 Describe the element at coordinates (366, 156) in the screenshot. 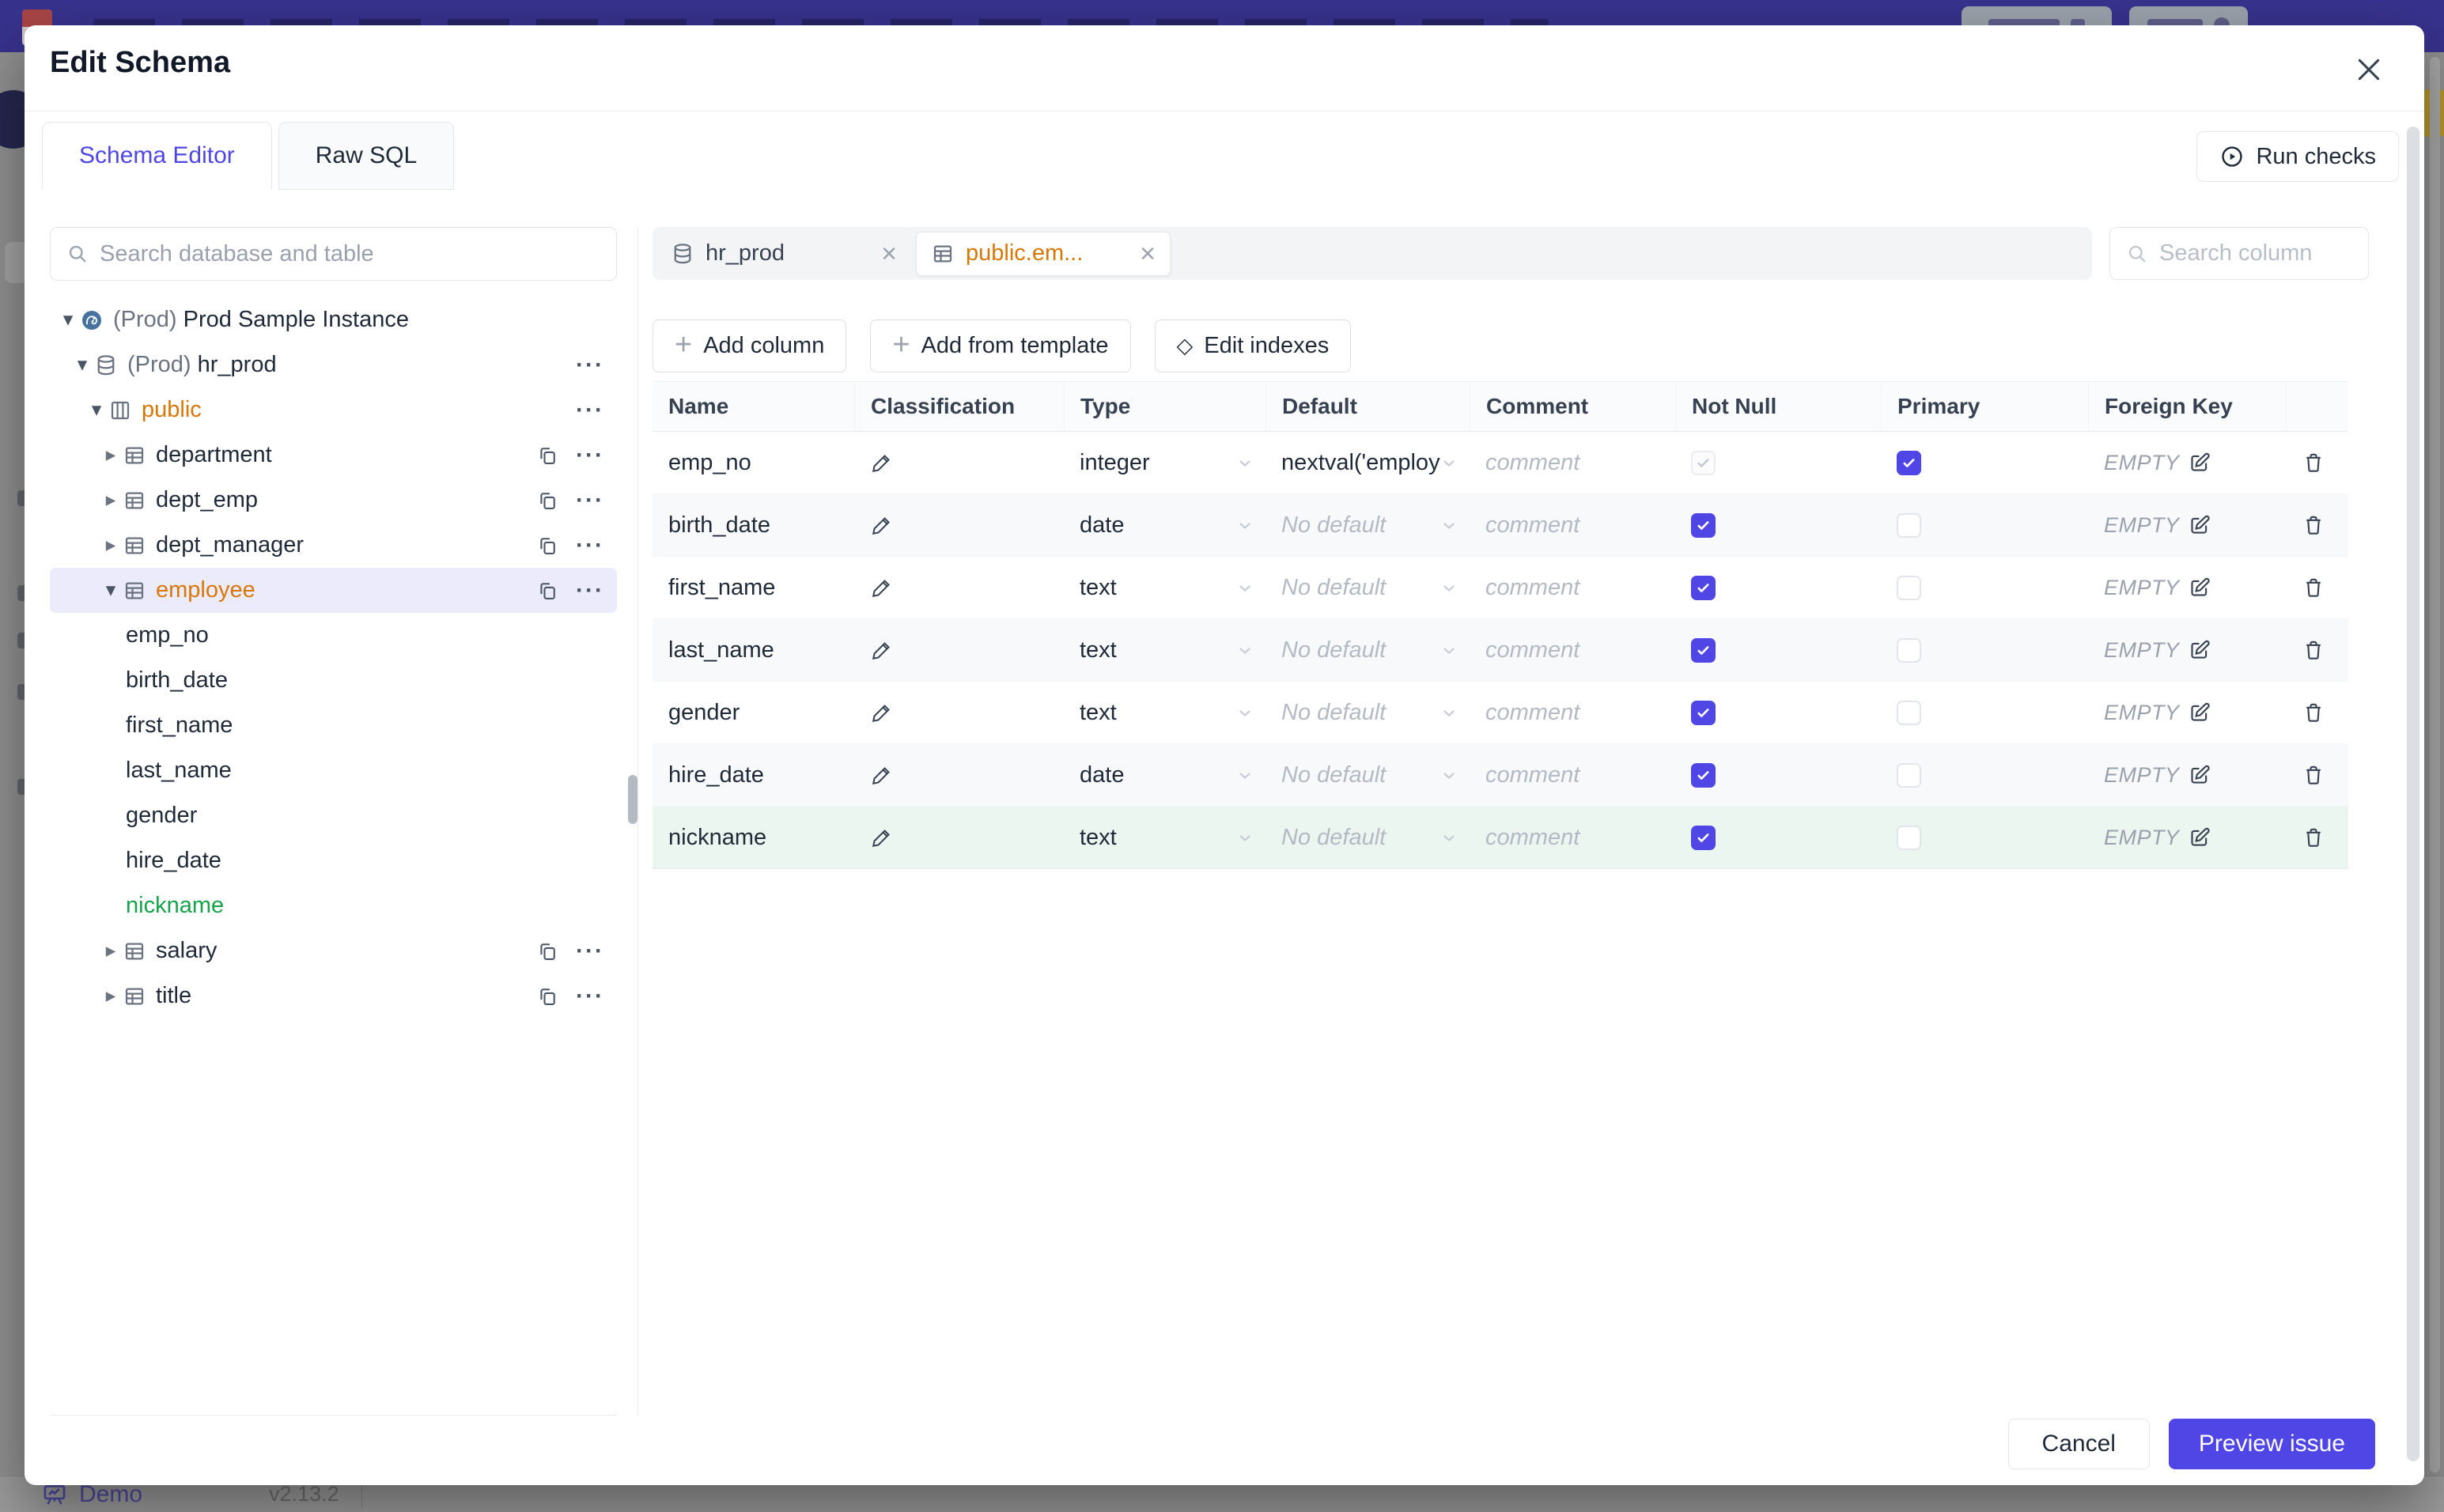

I see `dialog-tab-raw-sql: Raw SQL` at that location.